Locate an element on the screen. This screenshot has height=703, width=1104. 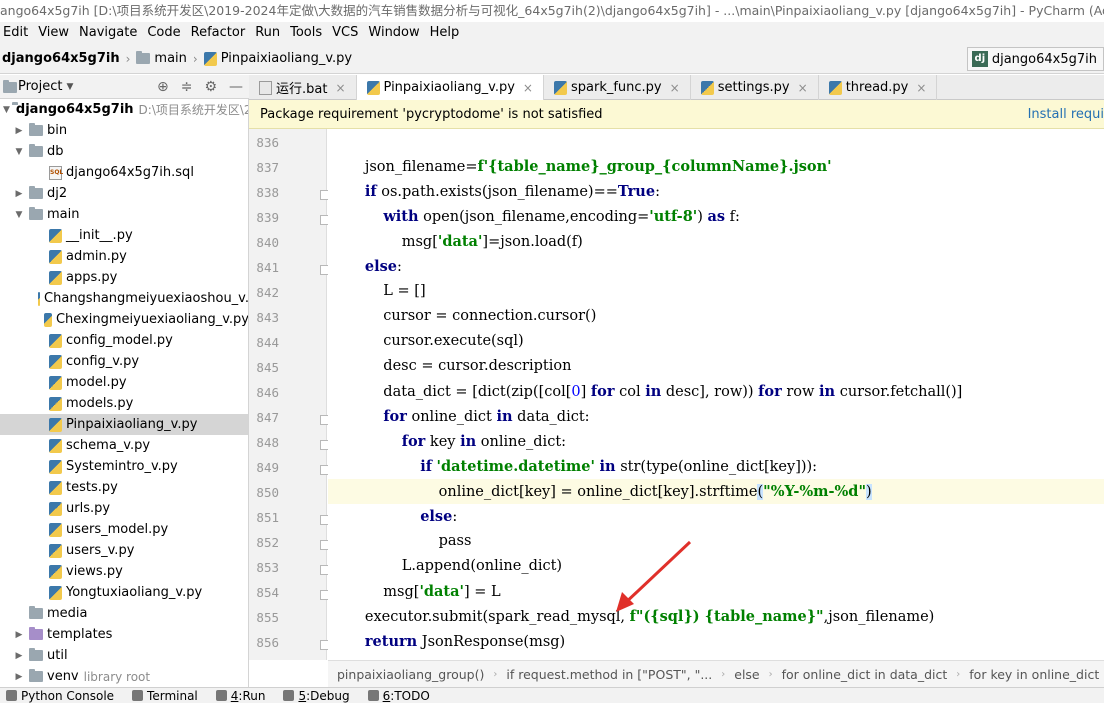
settings-gear-icon: ⚙ is located at coordinates (210, 87).